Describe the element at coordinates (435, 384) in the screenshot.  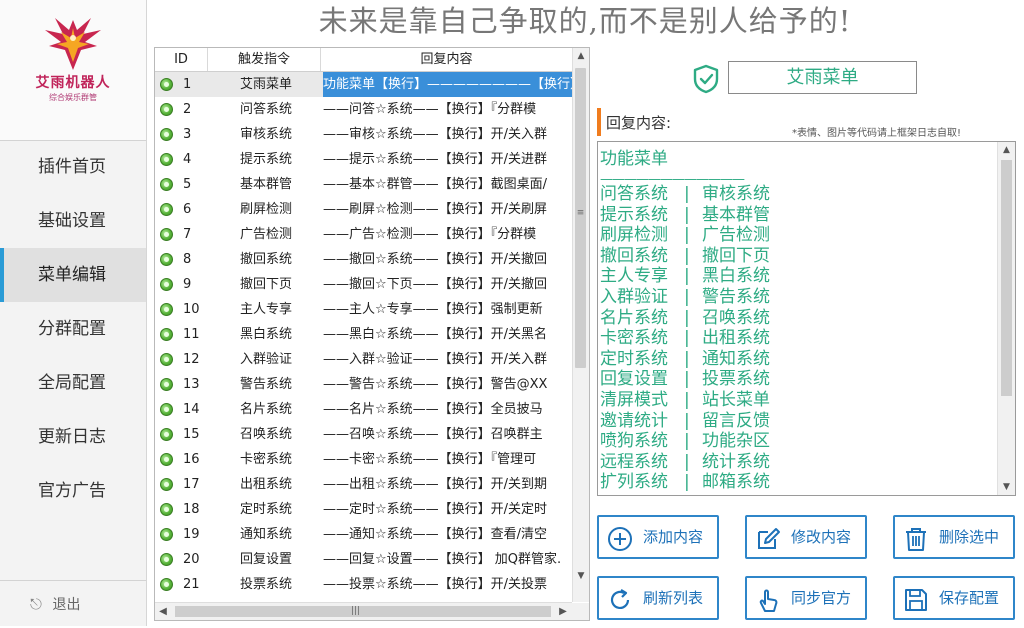
I see `cell-reply: ——警告☆系统——【换行】警告@XX` at that location.